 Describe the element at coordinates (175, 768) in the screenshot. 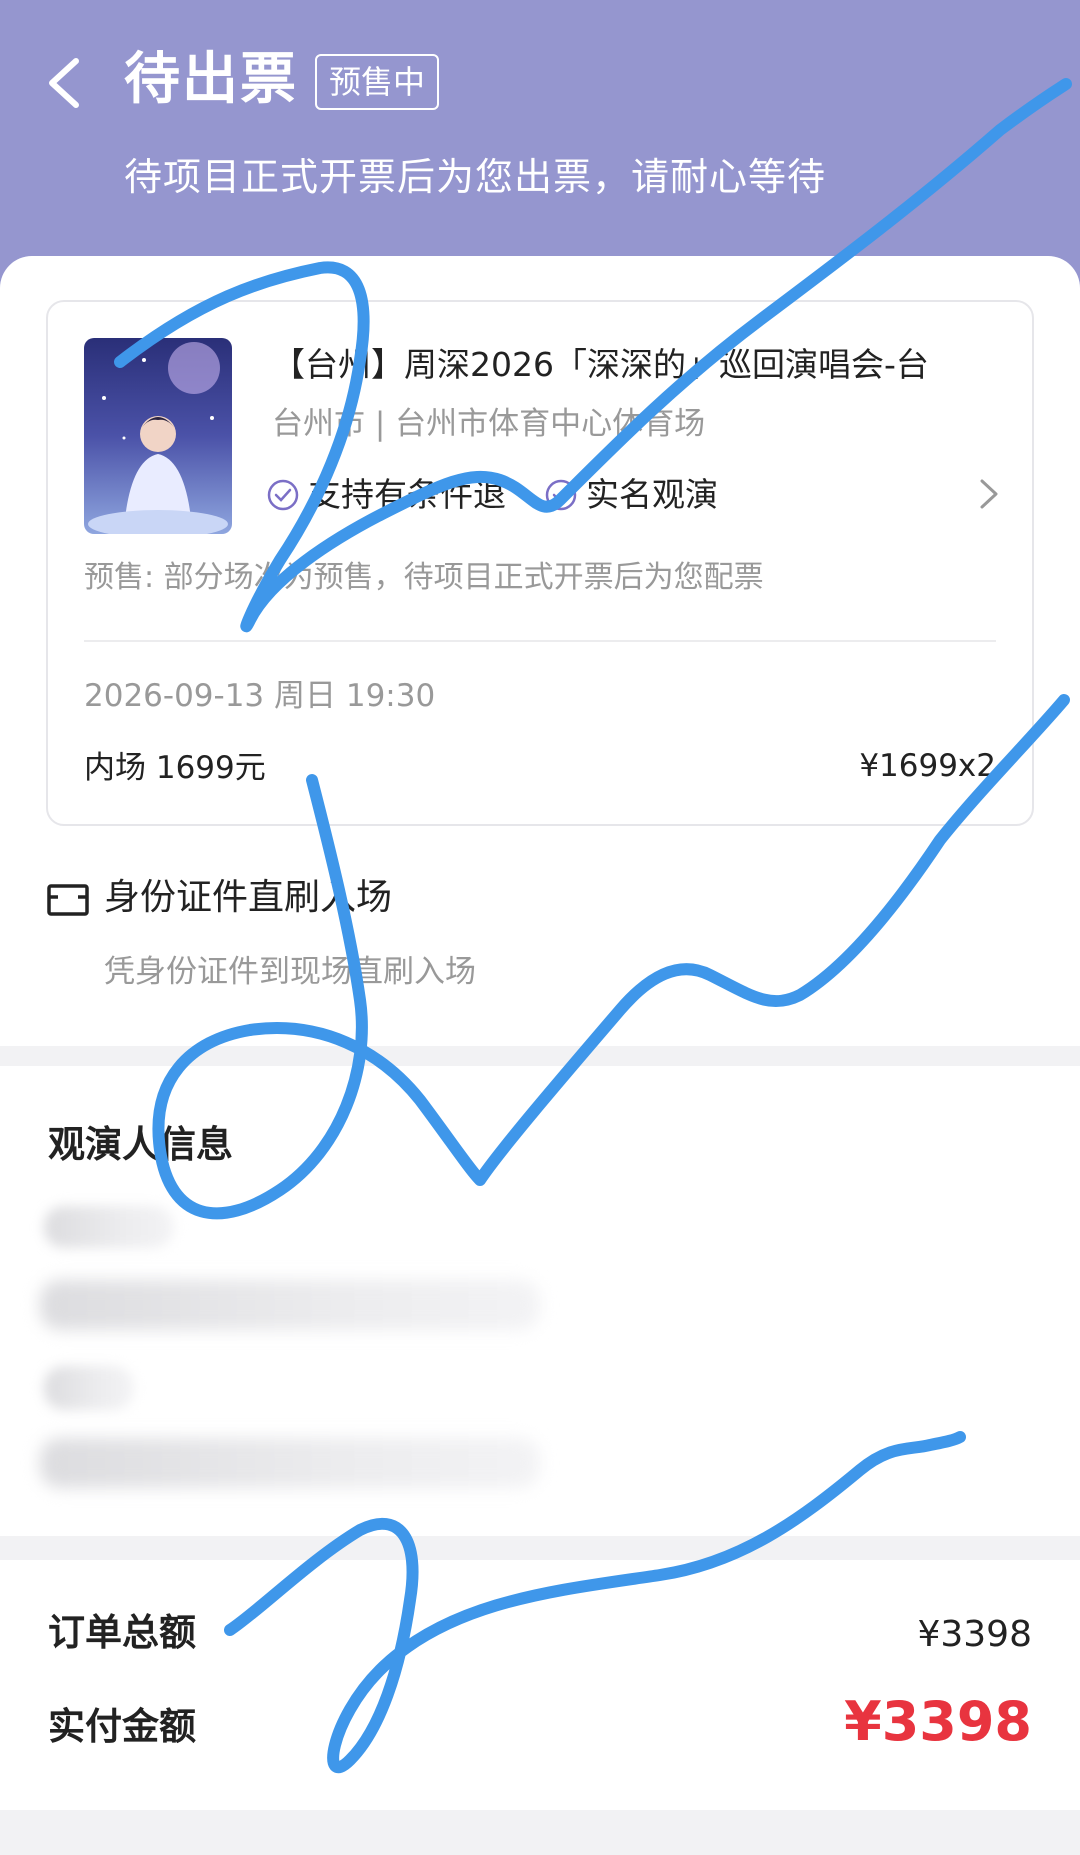

I see `seat-tier: 内场 1699元` at that location.